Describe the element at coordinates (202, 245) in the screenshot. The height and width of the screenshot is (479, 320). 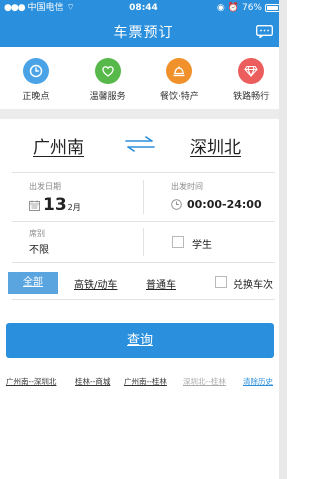
I see `student-label: 学生` at that location.